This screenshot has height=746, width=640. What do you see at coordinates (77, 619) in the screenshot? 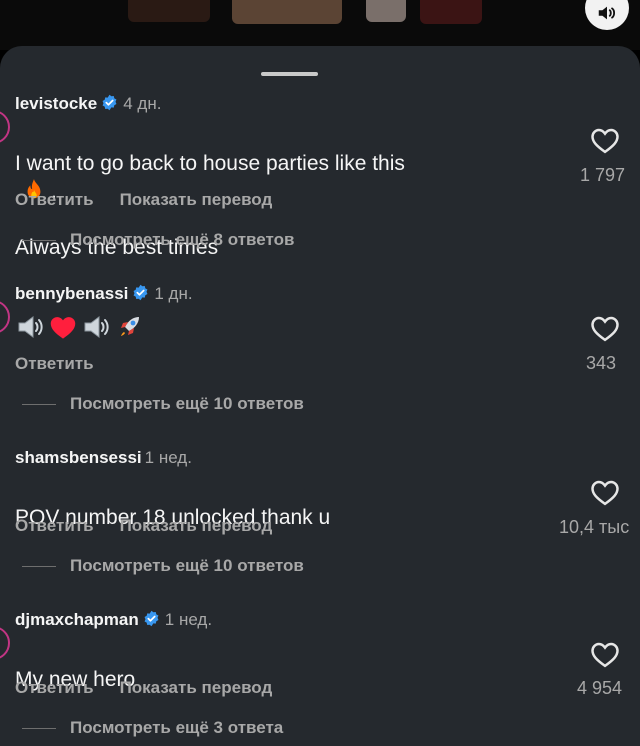
I see `comment-username: djmaxchapman` at bounding box center [77, 619].